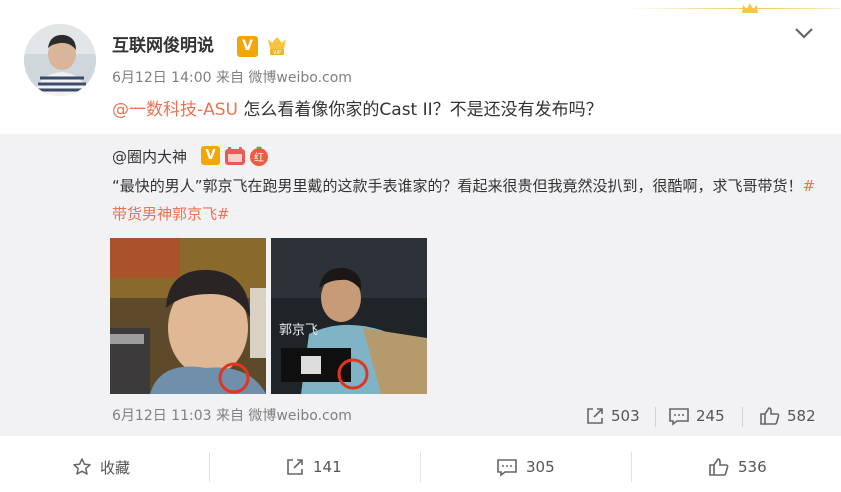 This screenshot has width=841, height=492. I want to click on red-badge-icon: 红, so click(259, 156).